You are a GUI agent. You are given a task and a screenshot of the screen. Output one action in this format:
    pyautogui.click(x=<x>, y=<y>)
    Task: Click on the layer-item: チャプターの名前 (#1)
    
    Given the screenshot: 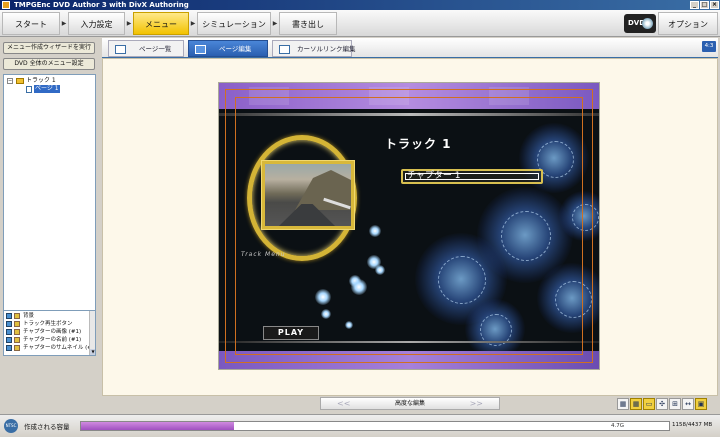 What is the action you would take?
    pyautogui.click(x=47, y=340)
    